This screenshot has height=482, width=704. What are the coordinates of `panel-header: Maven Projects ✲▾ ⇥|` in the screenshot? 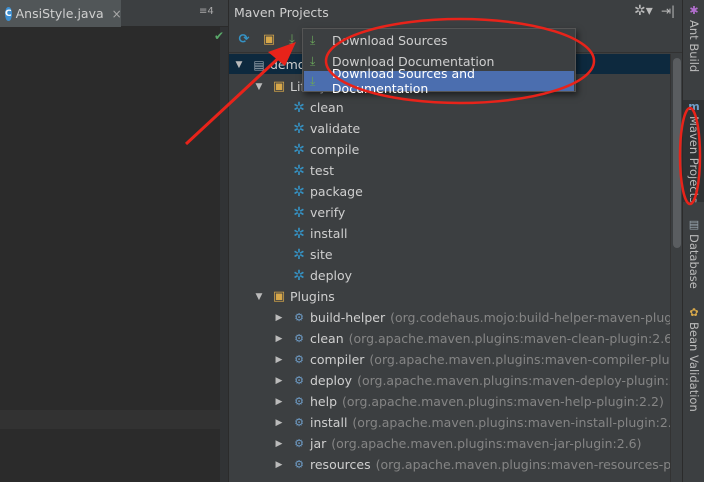 It's located at (456, 12).